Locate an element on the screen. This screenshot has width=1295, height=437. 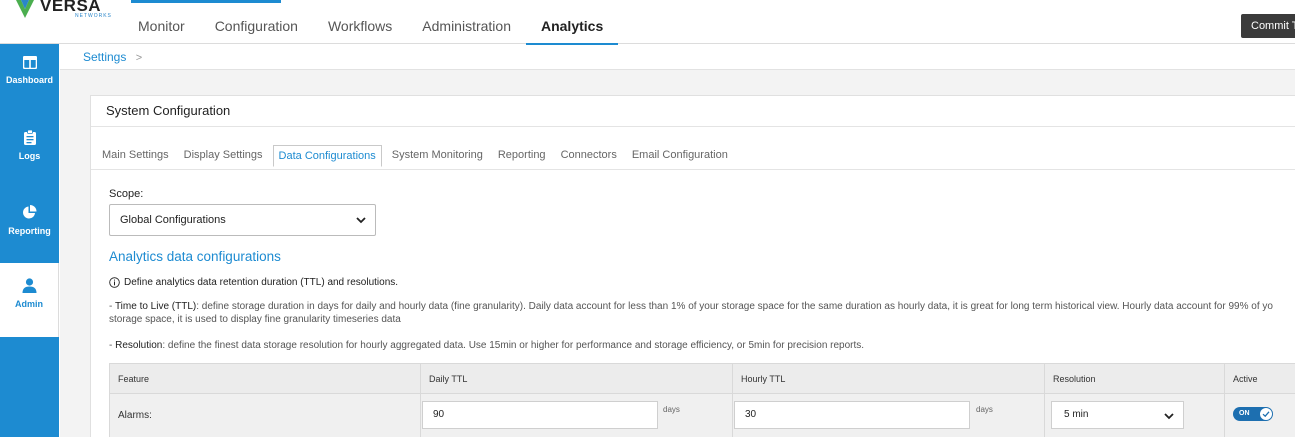
resolution-select-value: 5 min is located at coordinates (1076, 414).